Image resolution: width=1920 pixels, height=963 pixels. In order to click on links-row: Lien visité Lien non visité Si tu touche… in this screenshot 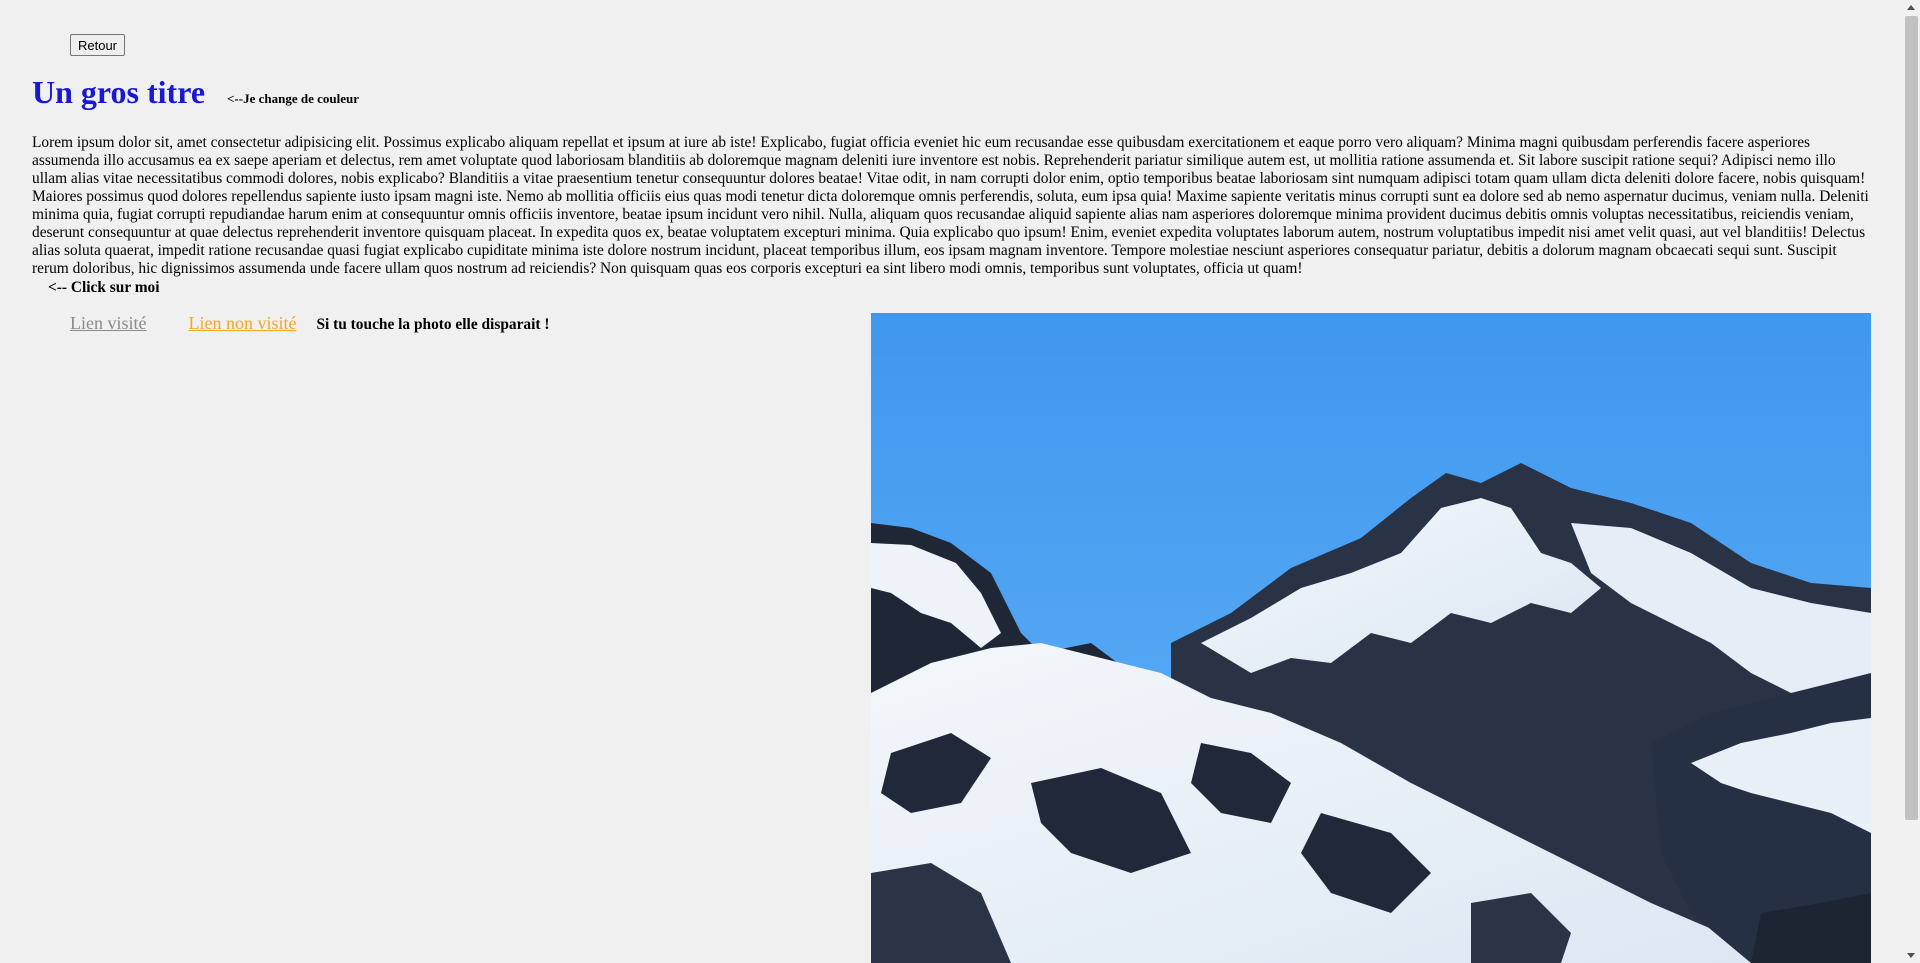, I will do `click(309, 323)`.